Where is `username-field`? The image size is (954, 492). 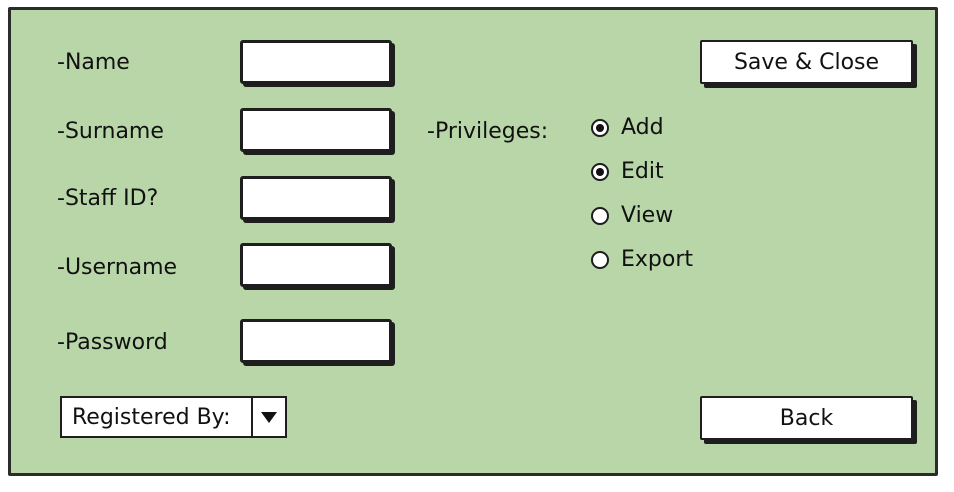 username-field is located at coordinates (316, 265).